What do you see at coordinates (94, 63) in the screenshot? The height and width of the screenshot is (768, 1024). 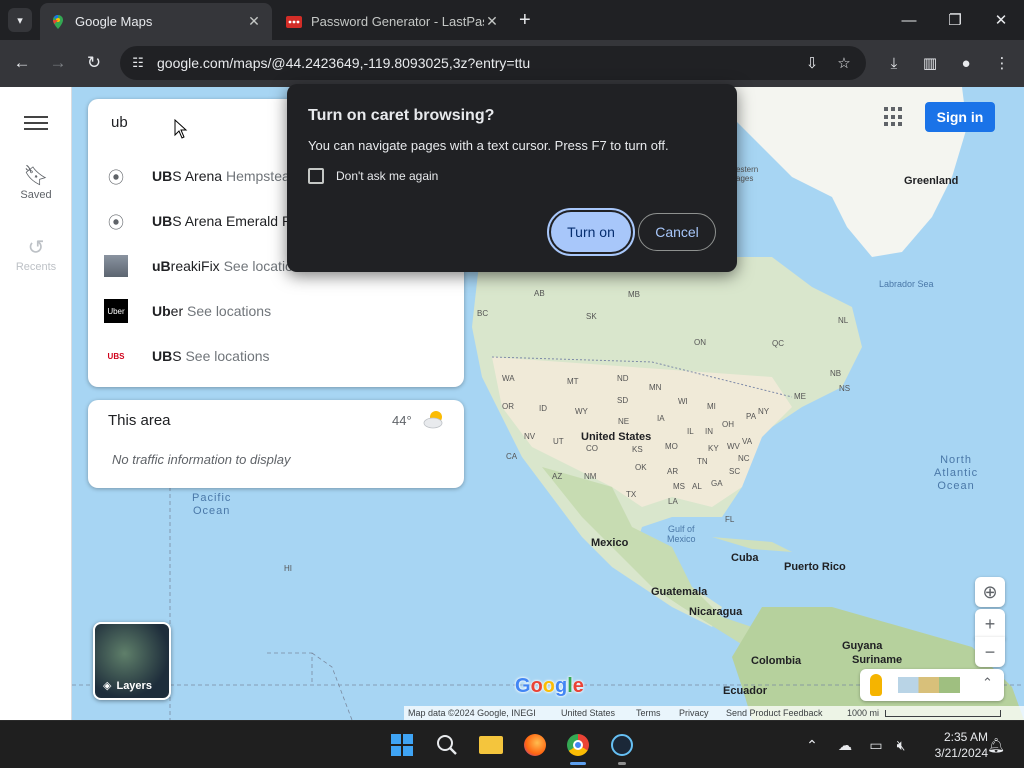 I see `reload-icon: ↻` at bounding box center [94, 63].